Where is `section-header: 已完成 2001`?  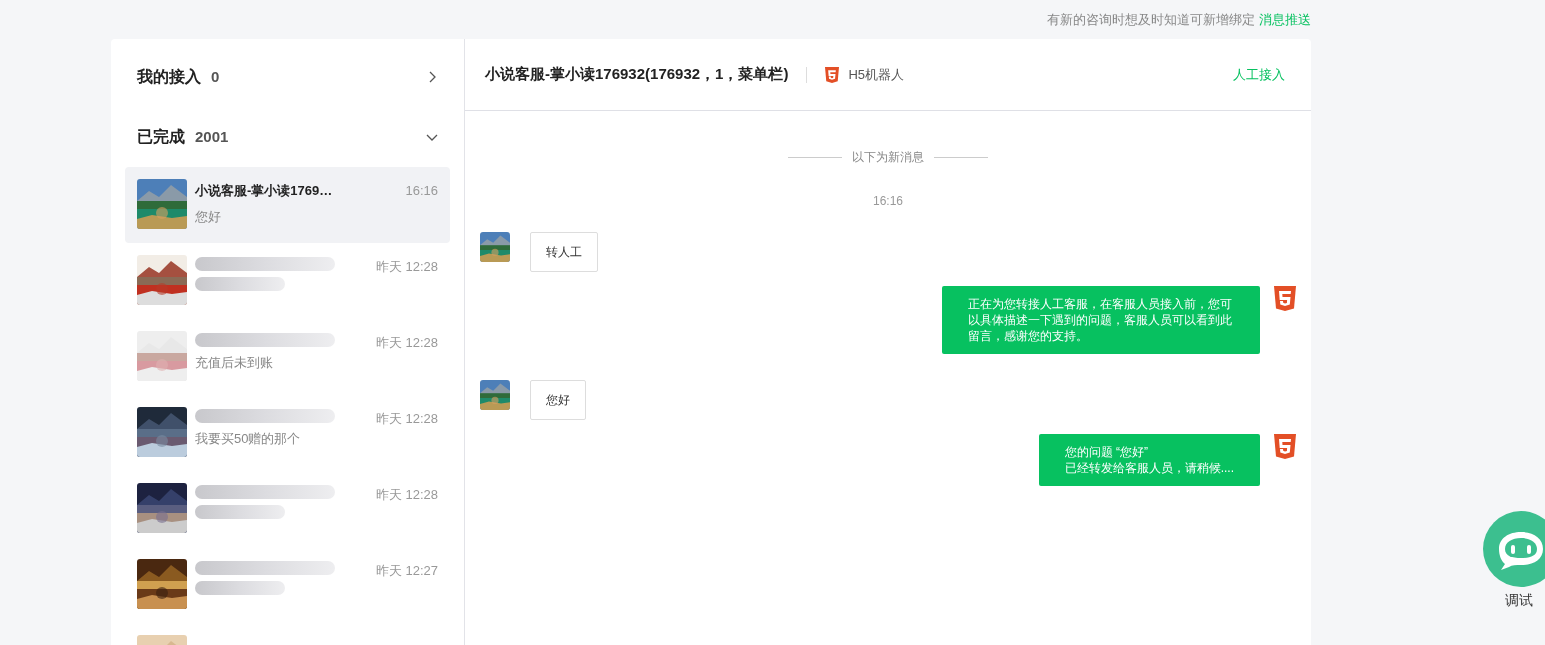
section-header: 已完成 2001 is located at coordinates (287, 137).